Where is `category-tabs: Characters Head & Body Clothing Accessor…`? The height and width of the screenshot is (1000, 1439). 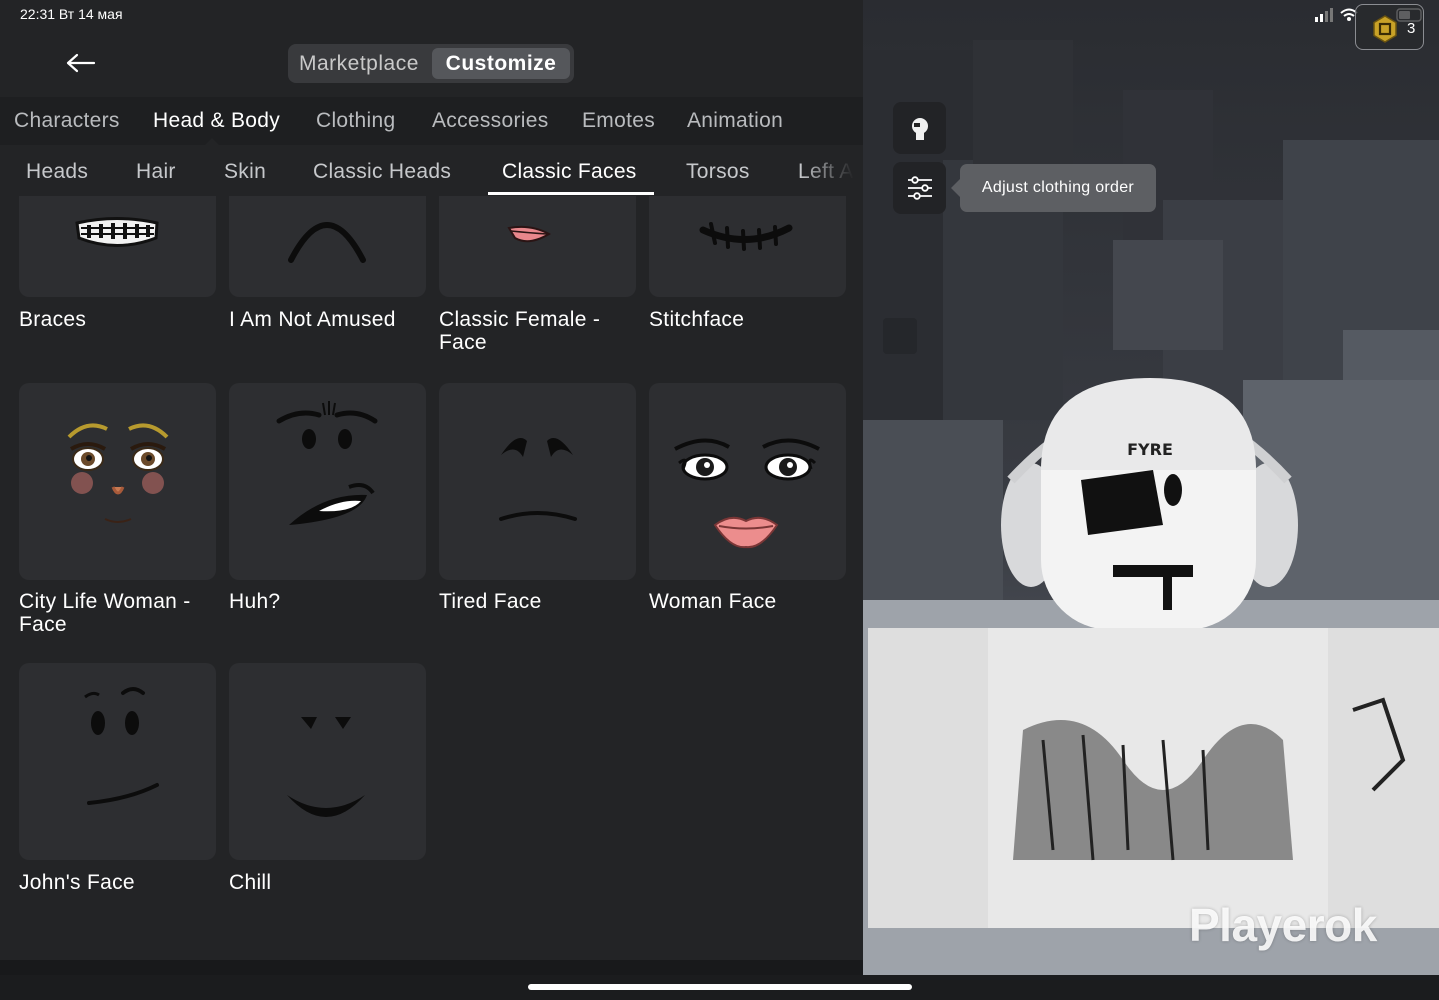
category-tabs: Characters Head & Body Clothing Accessor… is located at coordinates (431, 121).